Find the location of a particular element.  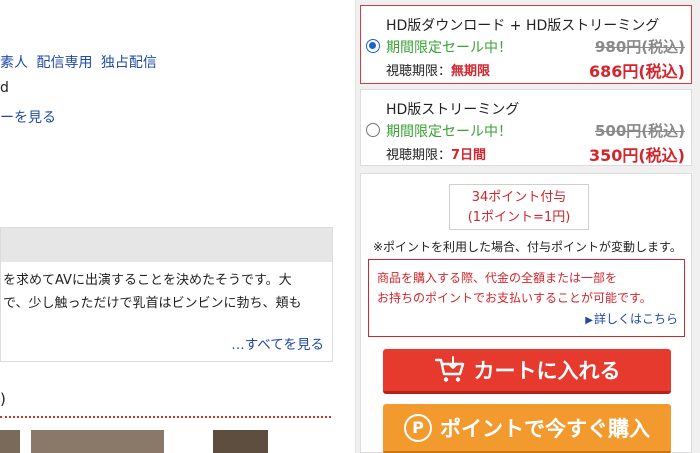

notice-line: お持ちのポイントでお支払いすることが可能です。 is located at coordinates (514, 298).